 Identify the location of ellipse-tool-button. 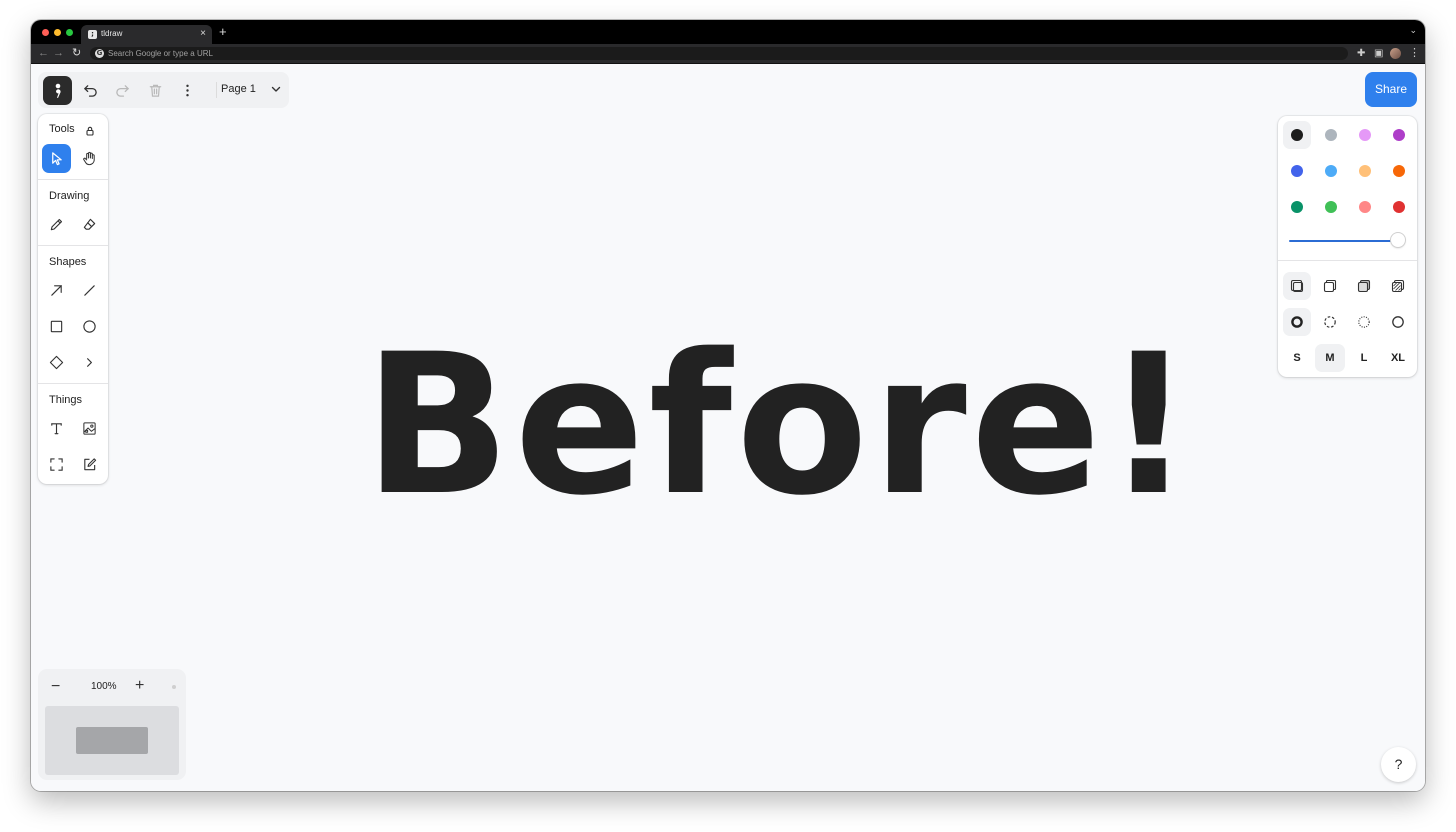
(89, 326).